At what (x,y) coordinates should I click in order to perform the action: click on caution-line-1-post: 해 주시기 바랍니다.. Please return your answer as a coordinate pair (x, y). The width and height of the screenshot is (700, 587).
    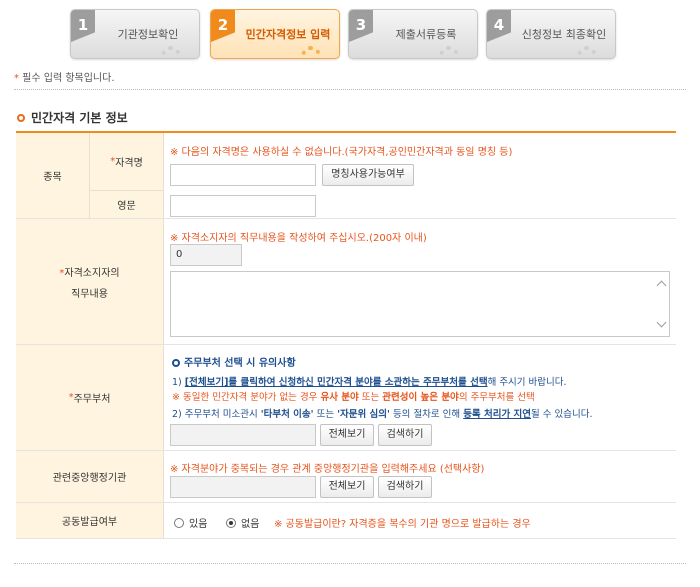
    Looking at the image, I should click on (527, 382).